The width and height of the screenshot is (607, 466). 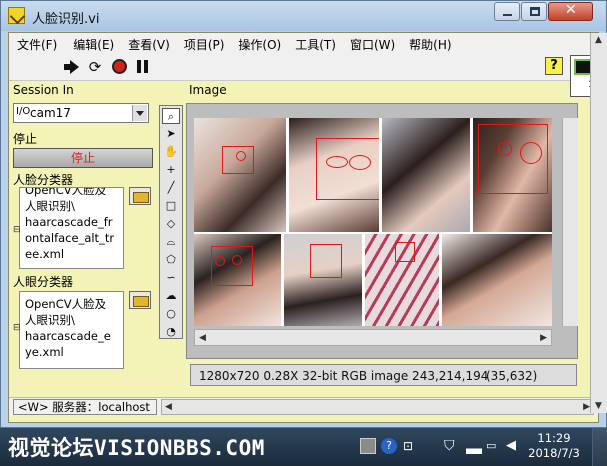 I want to click on image-horizontal-scrollbar: ◀ ▶, so click(x=373, y=337).